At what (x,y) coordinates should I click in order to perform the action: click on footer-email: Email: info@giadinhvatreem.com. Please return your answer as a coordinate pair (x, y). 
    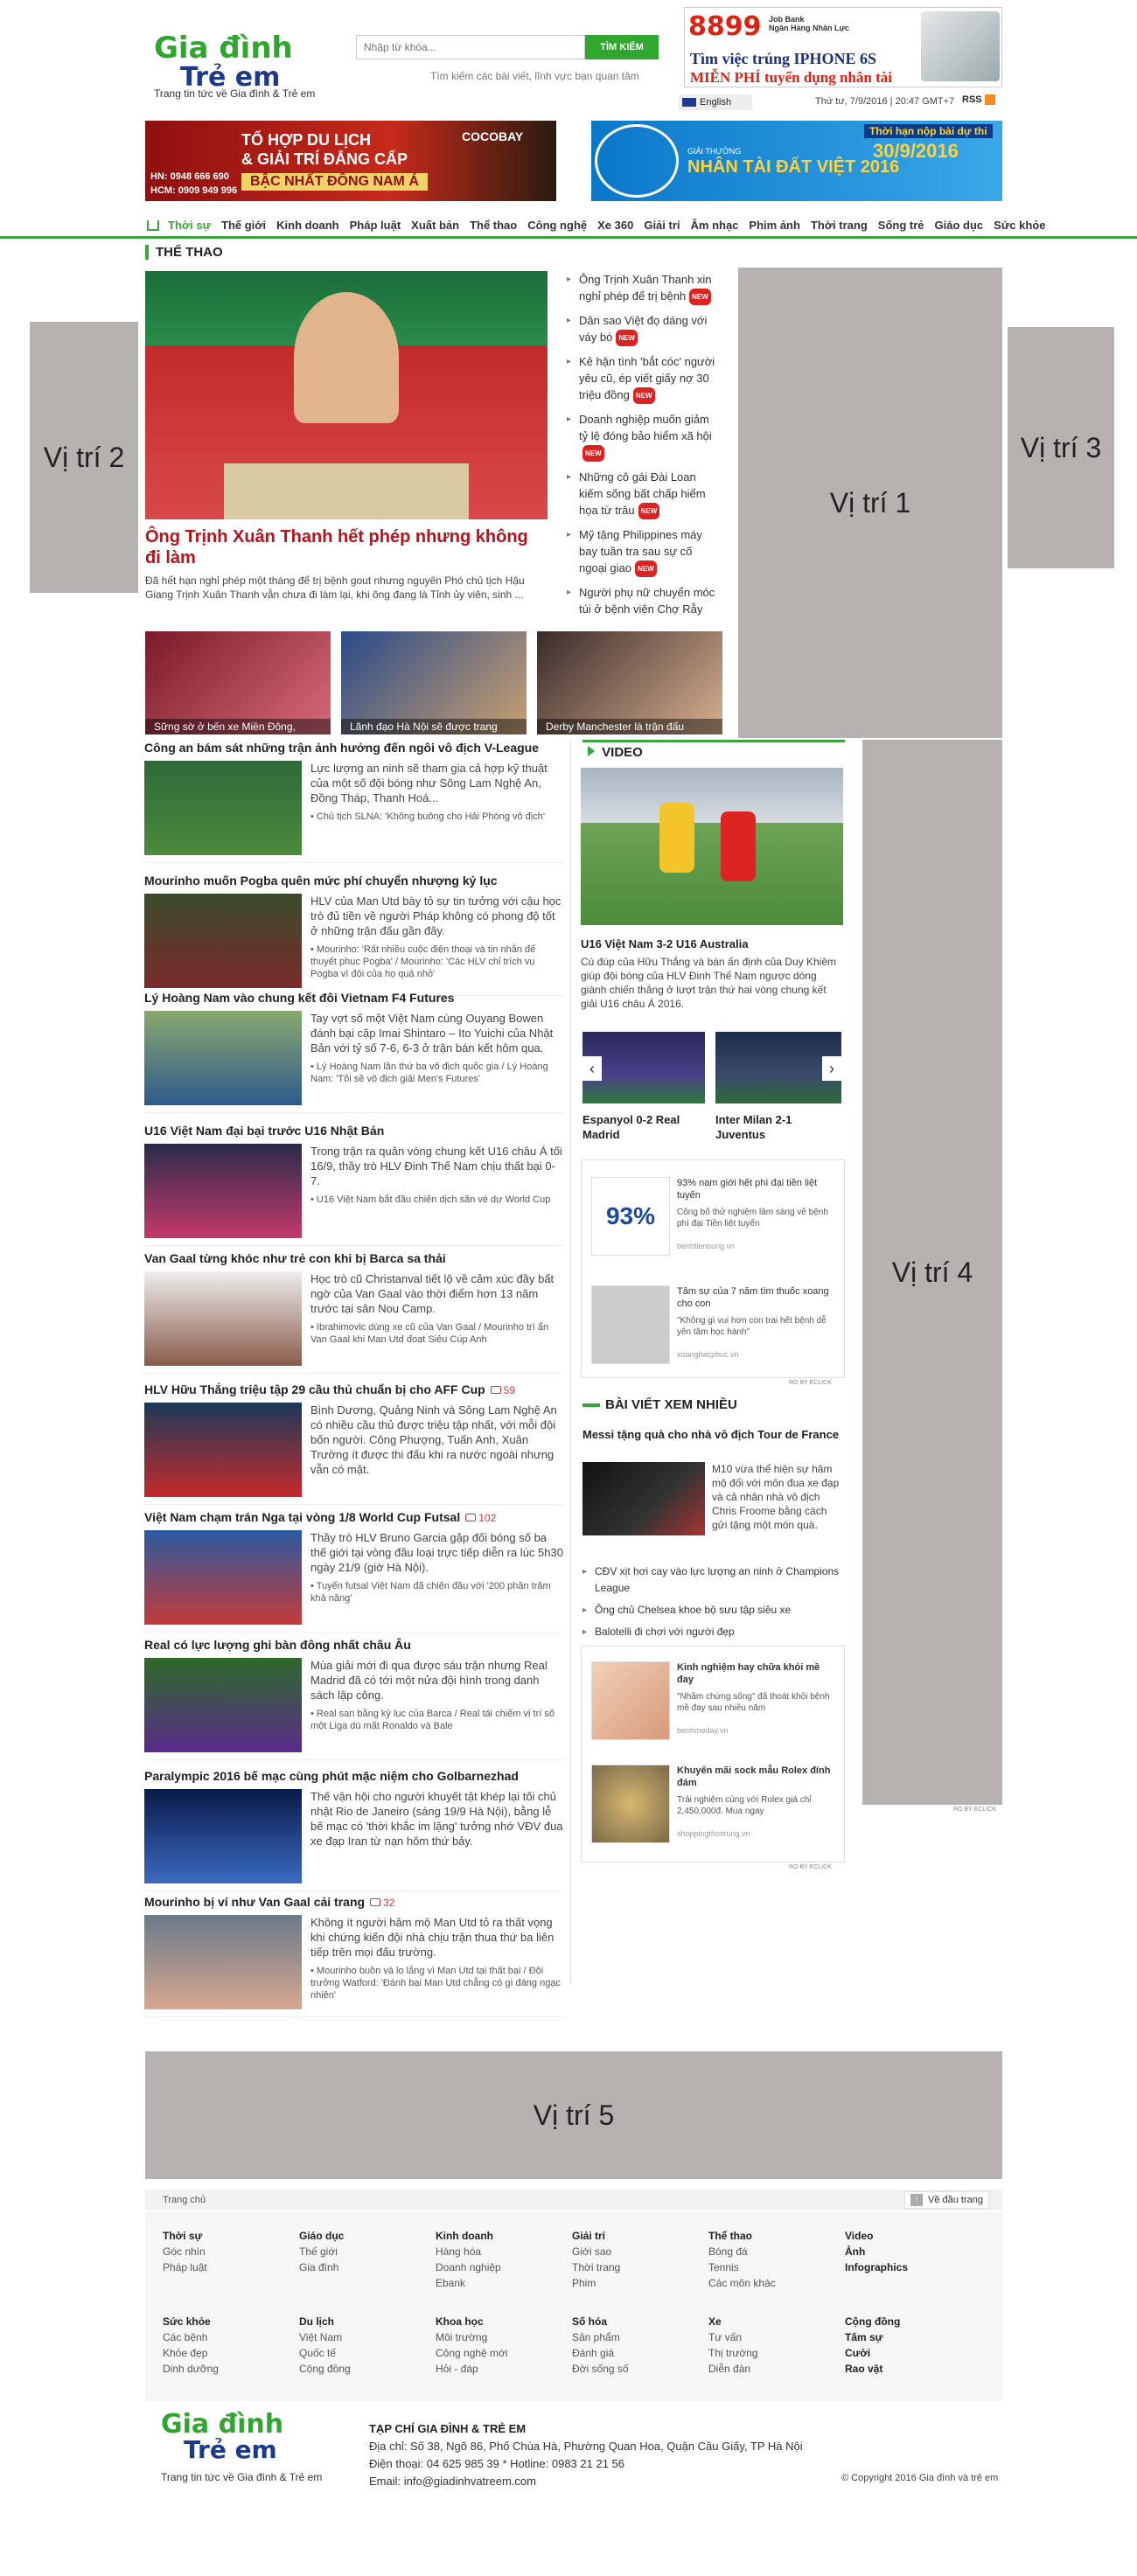
    Looking at the image, I should click on (452, 2481).